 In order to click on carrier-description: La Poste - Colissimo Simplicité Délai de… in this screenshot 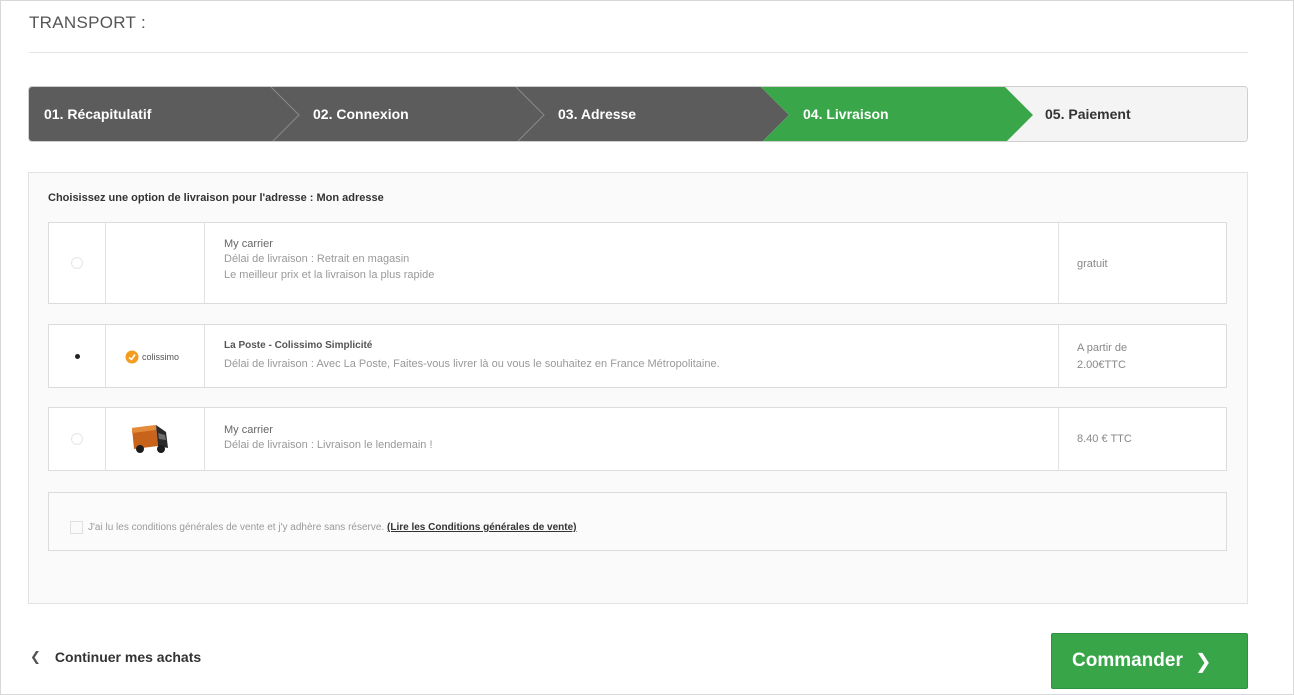, I will do `click(632, 356)`.